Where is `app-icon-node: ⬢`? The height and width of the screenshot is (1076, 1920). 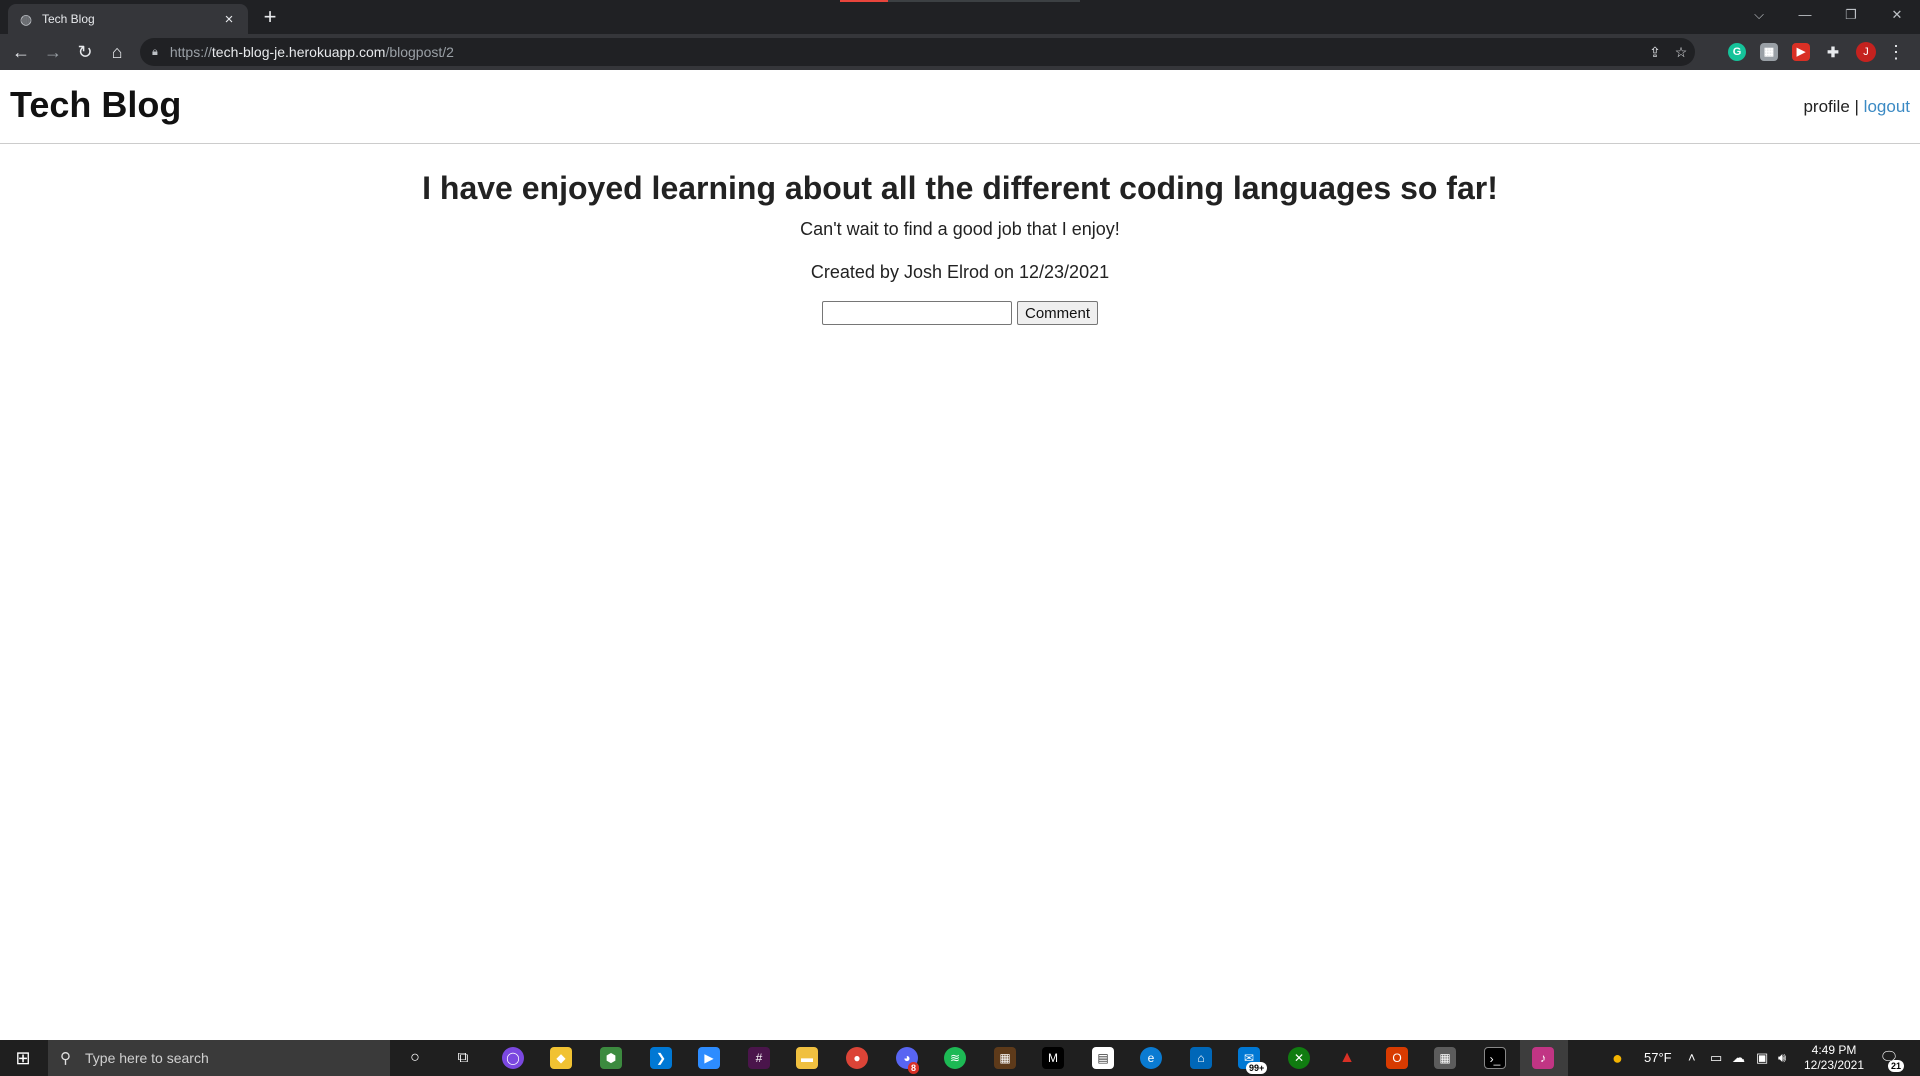
app-icon-node: ⬢ is located at coordinates (611, 1058).